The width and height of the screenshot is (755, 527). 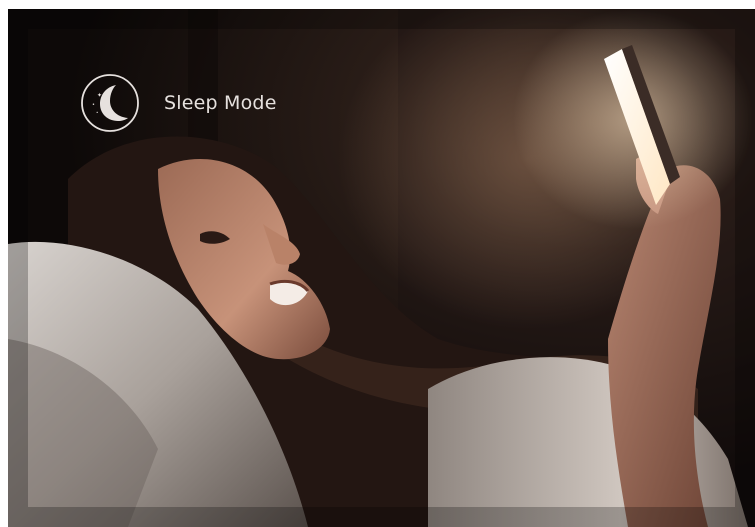 What do you see at coordinates (110, 103) in the screenshot?
I see `moon-stars-icon: ✦ • ★ •` at bounding box center [110, 103].